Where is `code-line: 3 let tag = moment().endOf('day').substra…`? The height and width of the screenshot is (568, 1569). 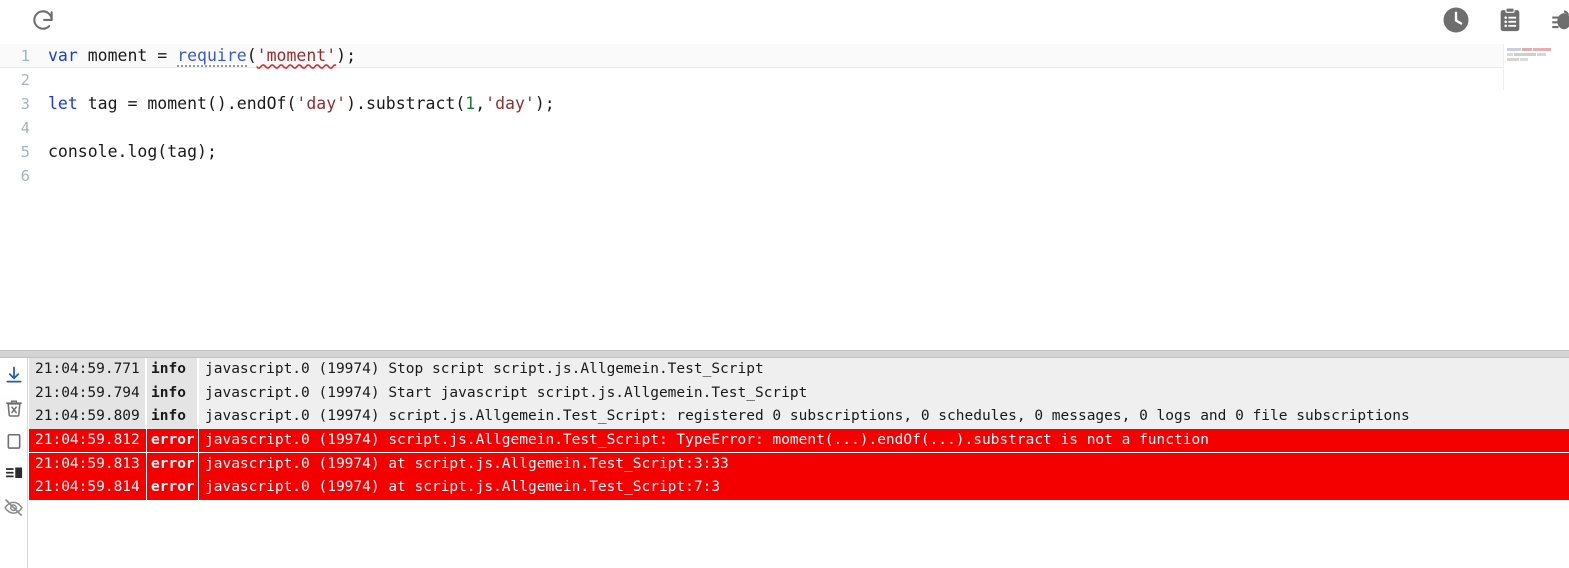 code-line: 3 let tag = moment().endOf('day').substra… is located at coordinates (784, 104).